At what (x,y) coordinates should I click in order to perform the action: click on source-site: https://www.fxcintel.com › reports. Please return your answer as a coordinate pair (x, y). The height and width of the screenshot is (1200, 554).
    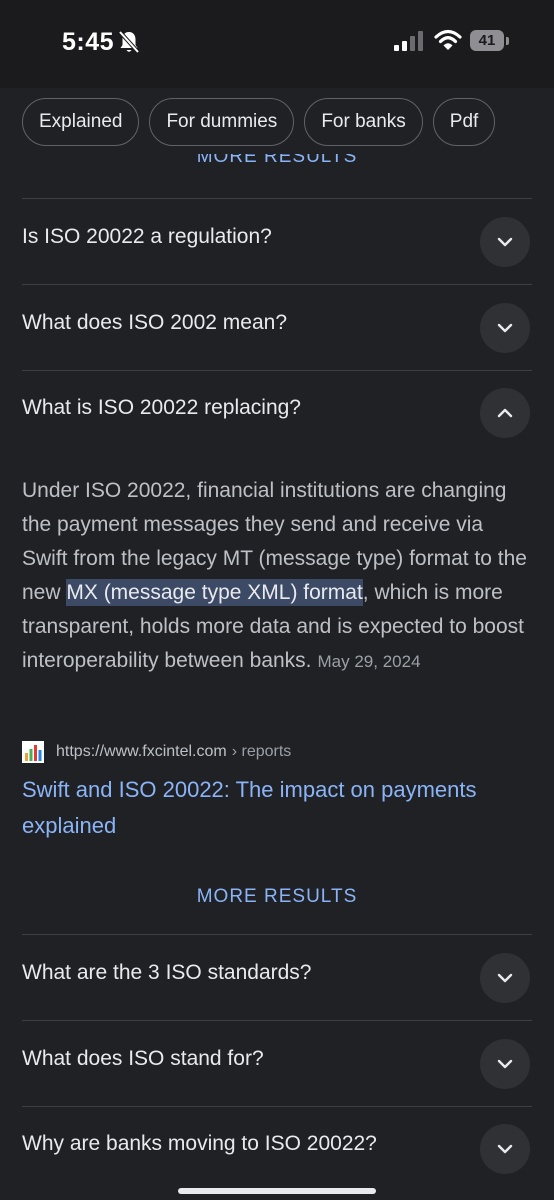
    Looking at the image, I should click on (156, 752).